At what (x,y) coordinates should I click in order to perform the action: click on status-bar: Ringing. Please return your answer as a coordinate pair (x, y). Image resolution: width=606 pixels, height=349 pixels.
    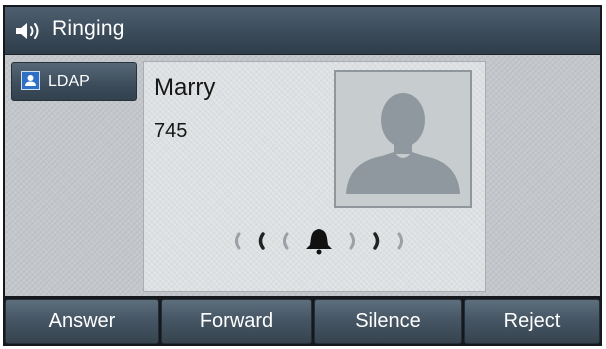
    Looking at the image, I should click on (302, 31).